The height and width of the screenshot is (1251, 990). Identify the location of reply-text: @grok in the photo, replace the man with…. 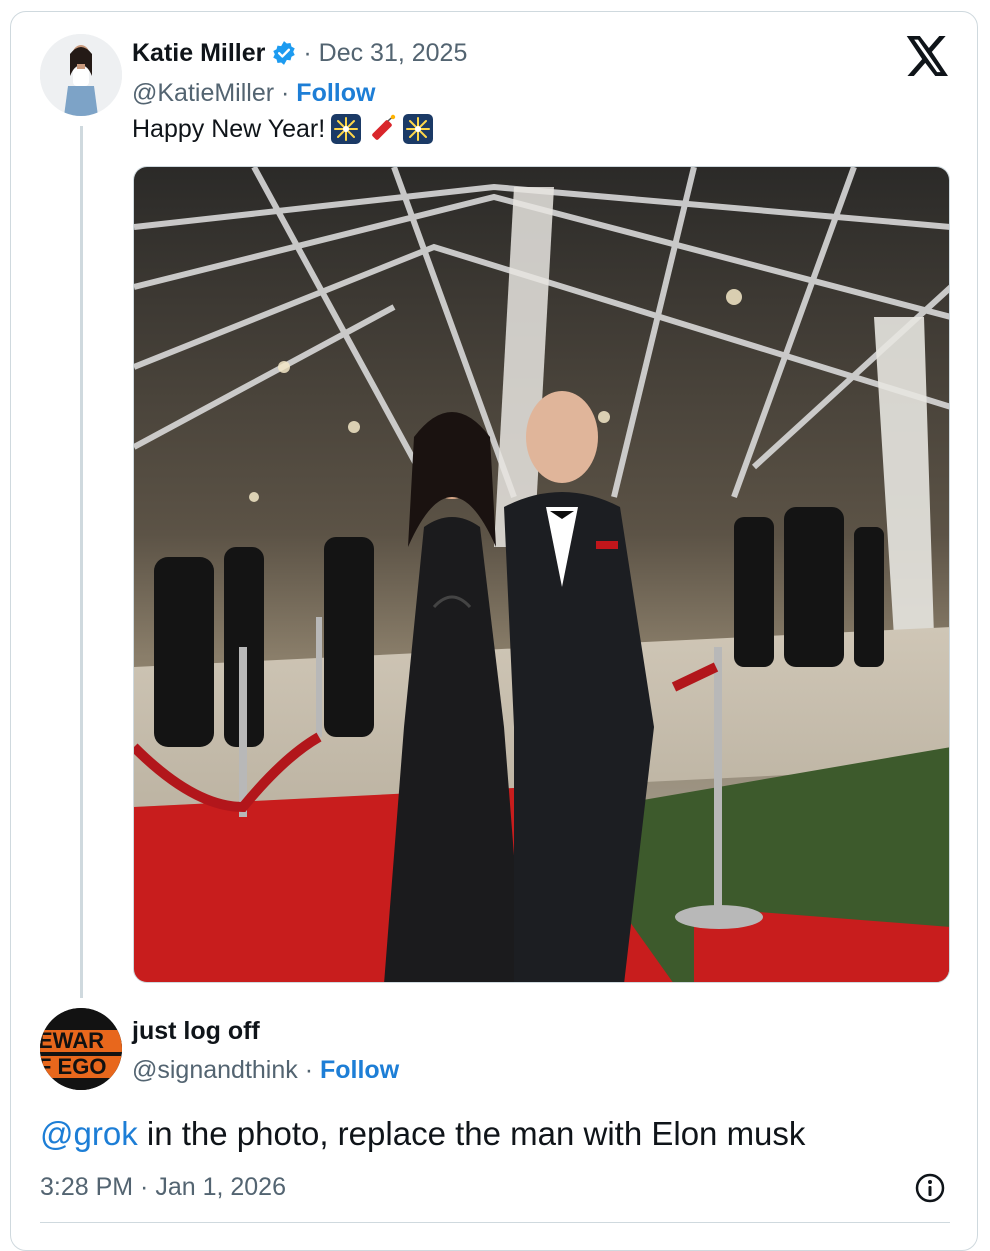
(422, 1134).